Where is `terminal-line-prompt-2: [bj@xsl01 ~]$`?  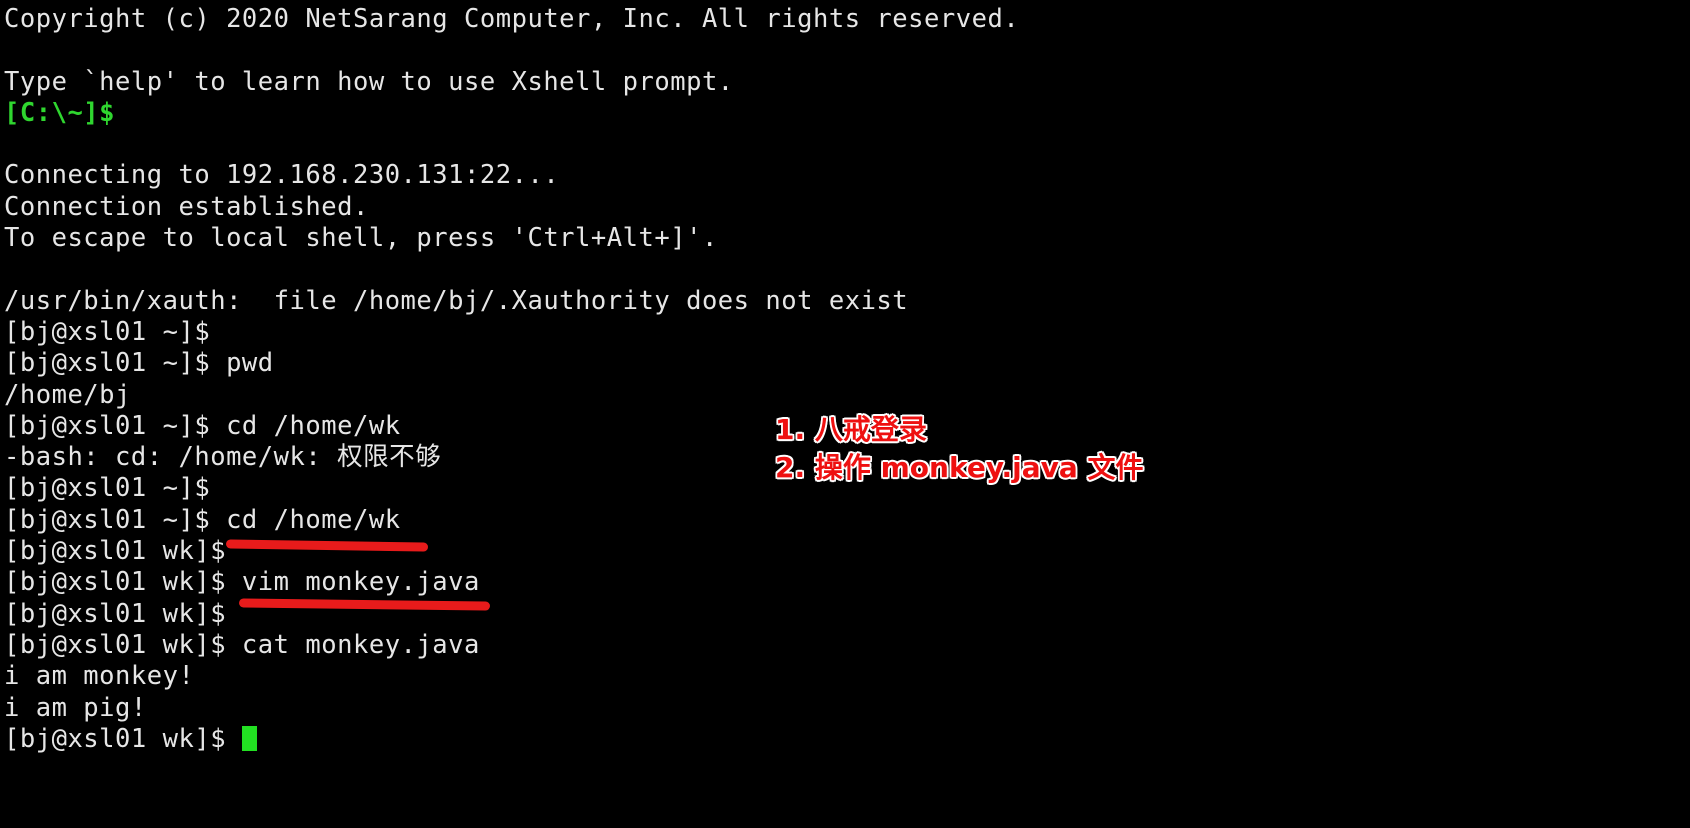
terminal-line-prompt-2: [bj@xsl01 ~]$ is located at coordinates (107, 488).